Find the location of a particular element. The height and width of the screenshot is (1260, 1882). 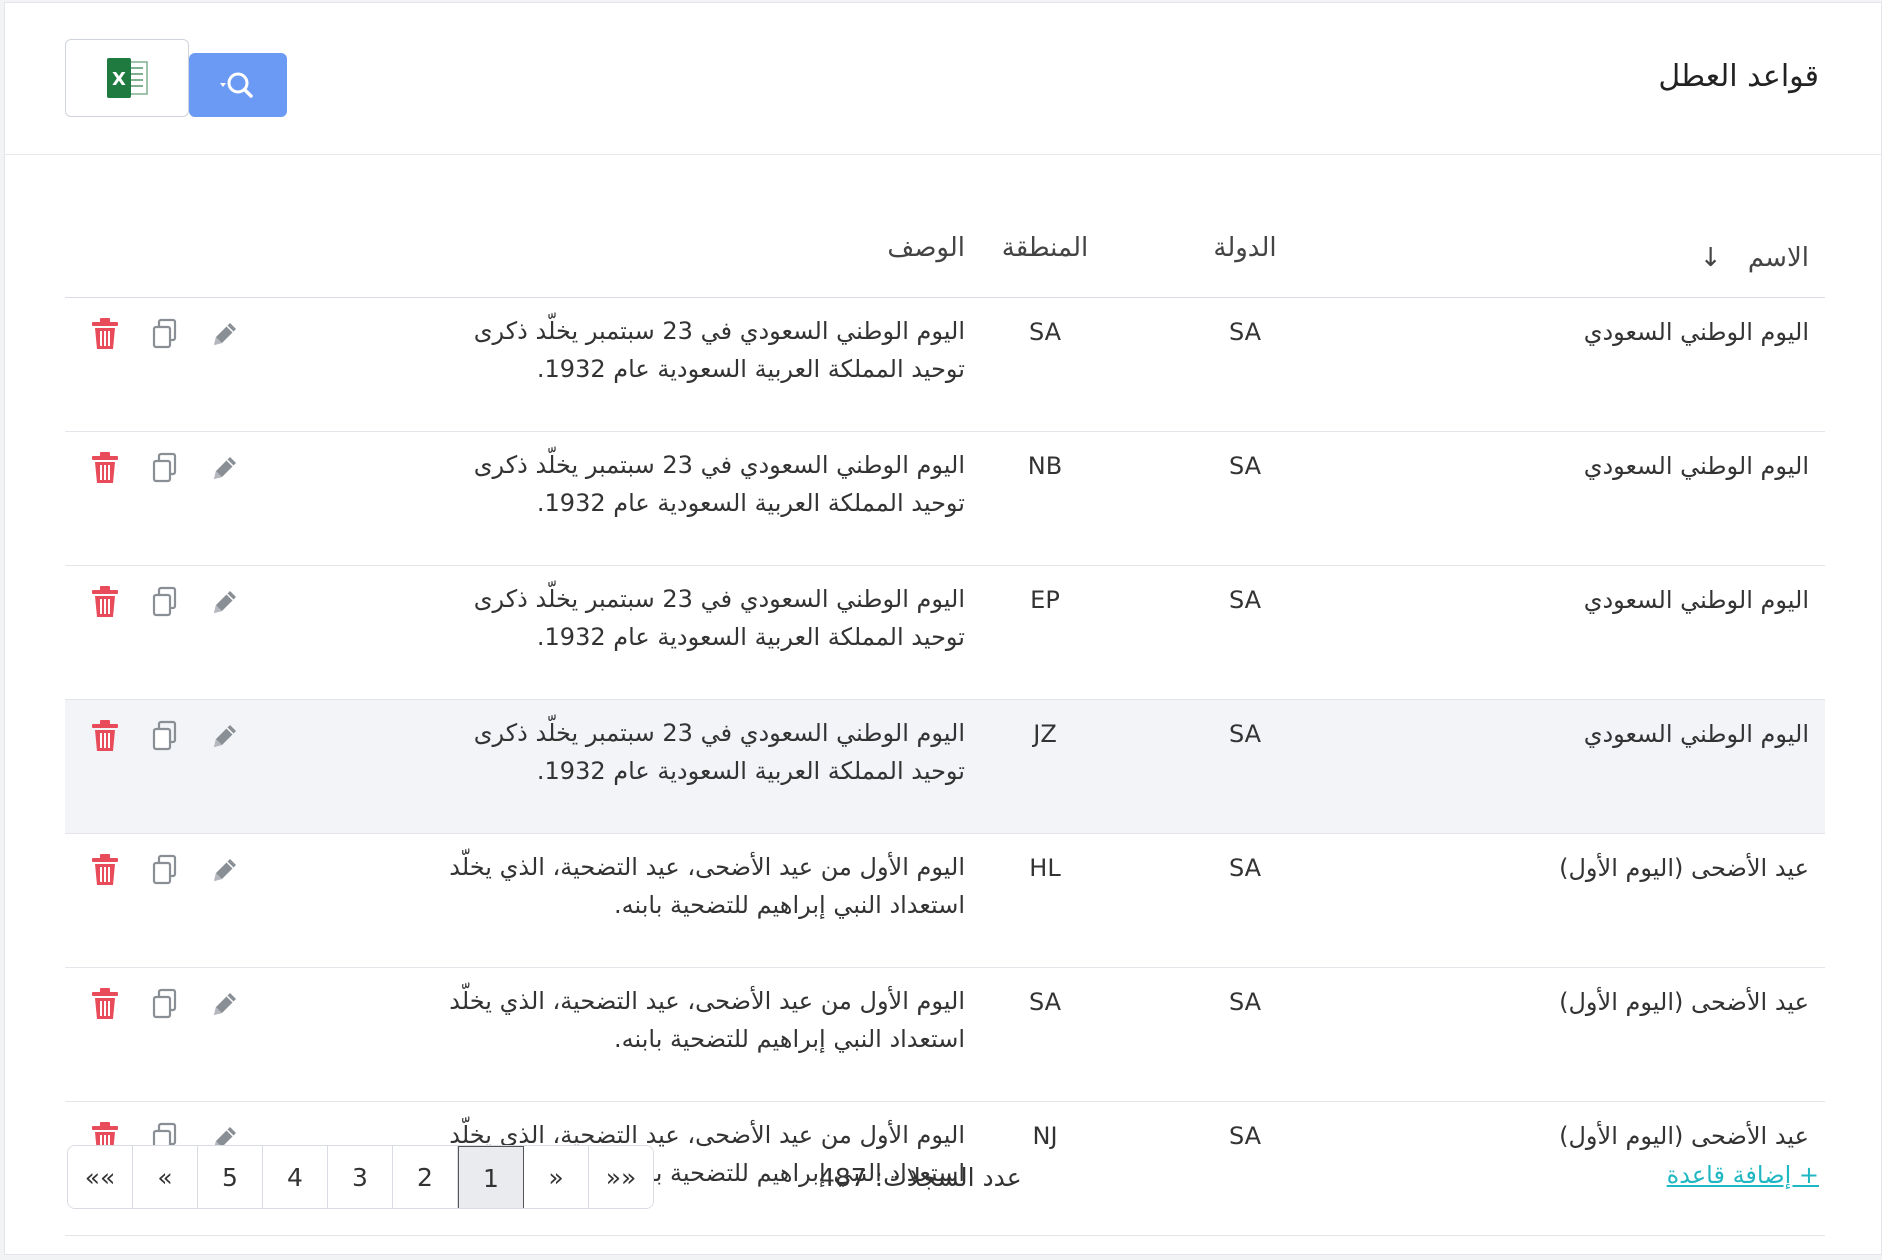

record-count: عدد السجلات: 487 is located at coordinates (920, 1177).